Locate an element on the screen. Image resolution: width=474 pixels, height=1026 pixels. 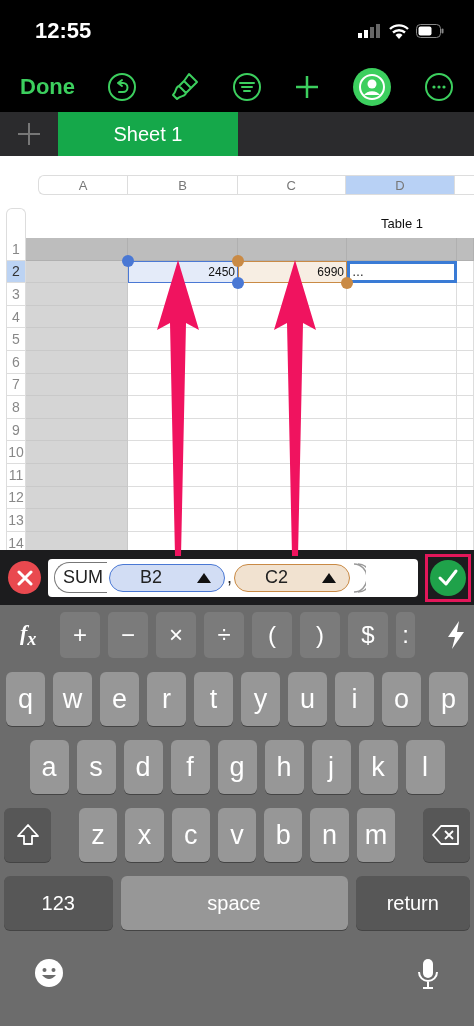
keyboard-key: j is located at coordinates (331, 767).